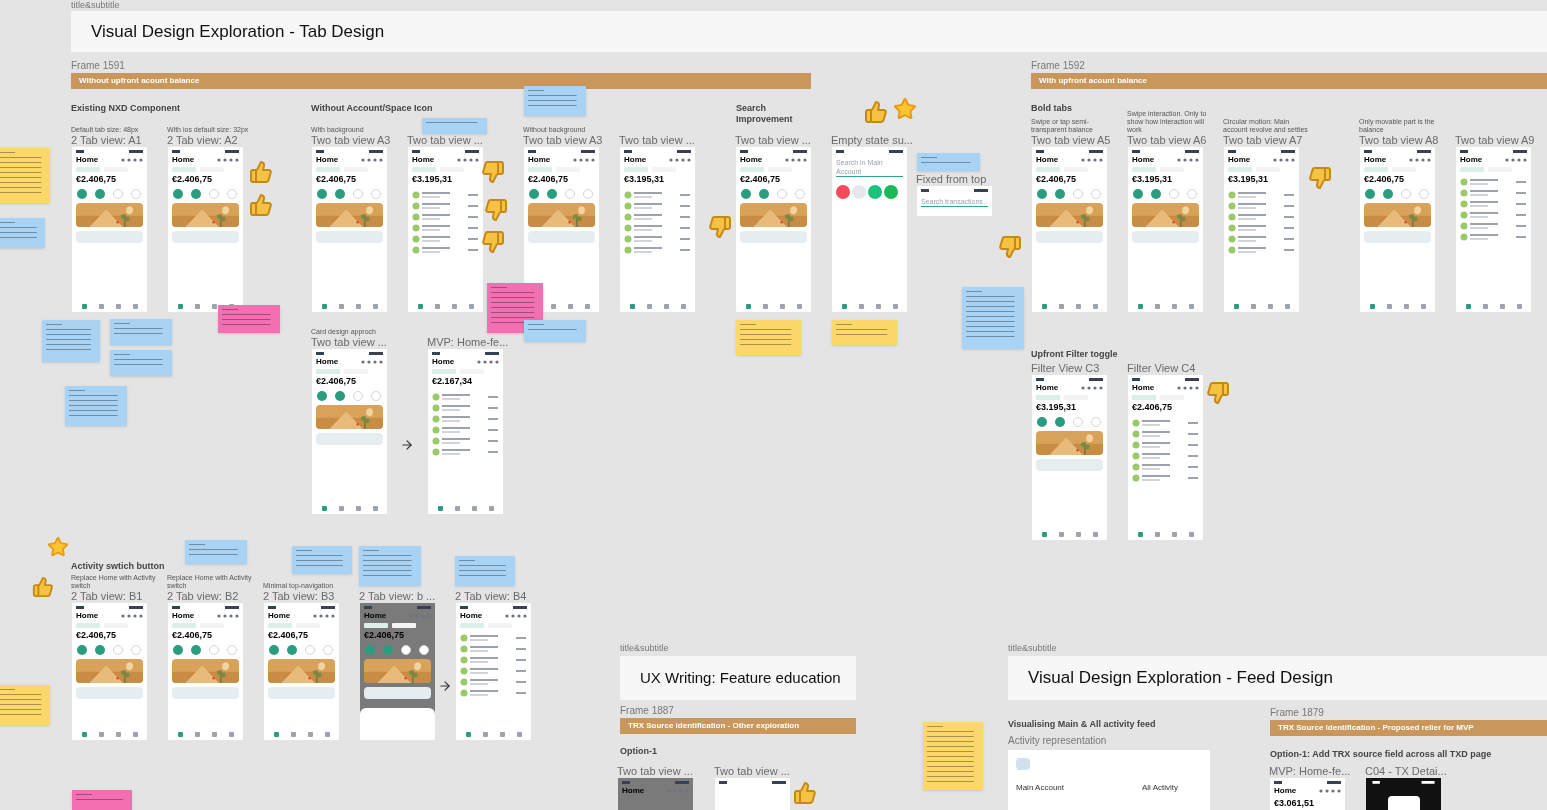 The width and height of the screenshot is (1547, 810). I want to click on frame-label: Two tab view A8, so click(1399, 140).